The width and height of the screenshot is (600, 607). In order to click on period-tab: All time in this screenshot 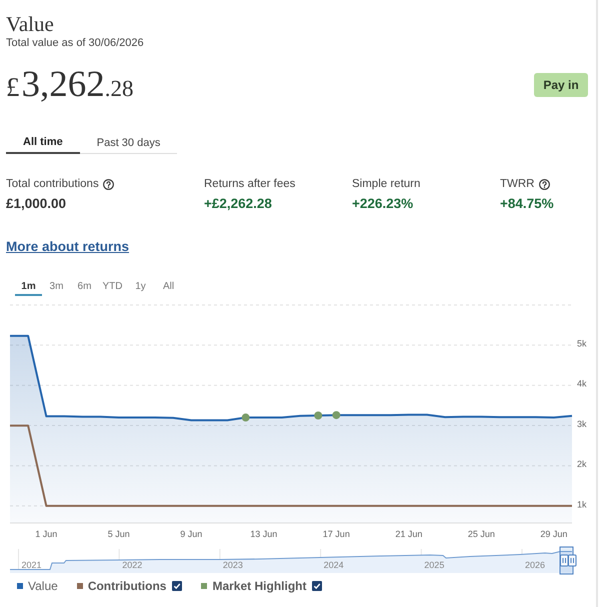, I will do `click(43, 143)`.